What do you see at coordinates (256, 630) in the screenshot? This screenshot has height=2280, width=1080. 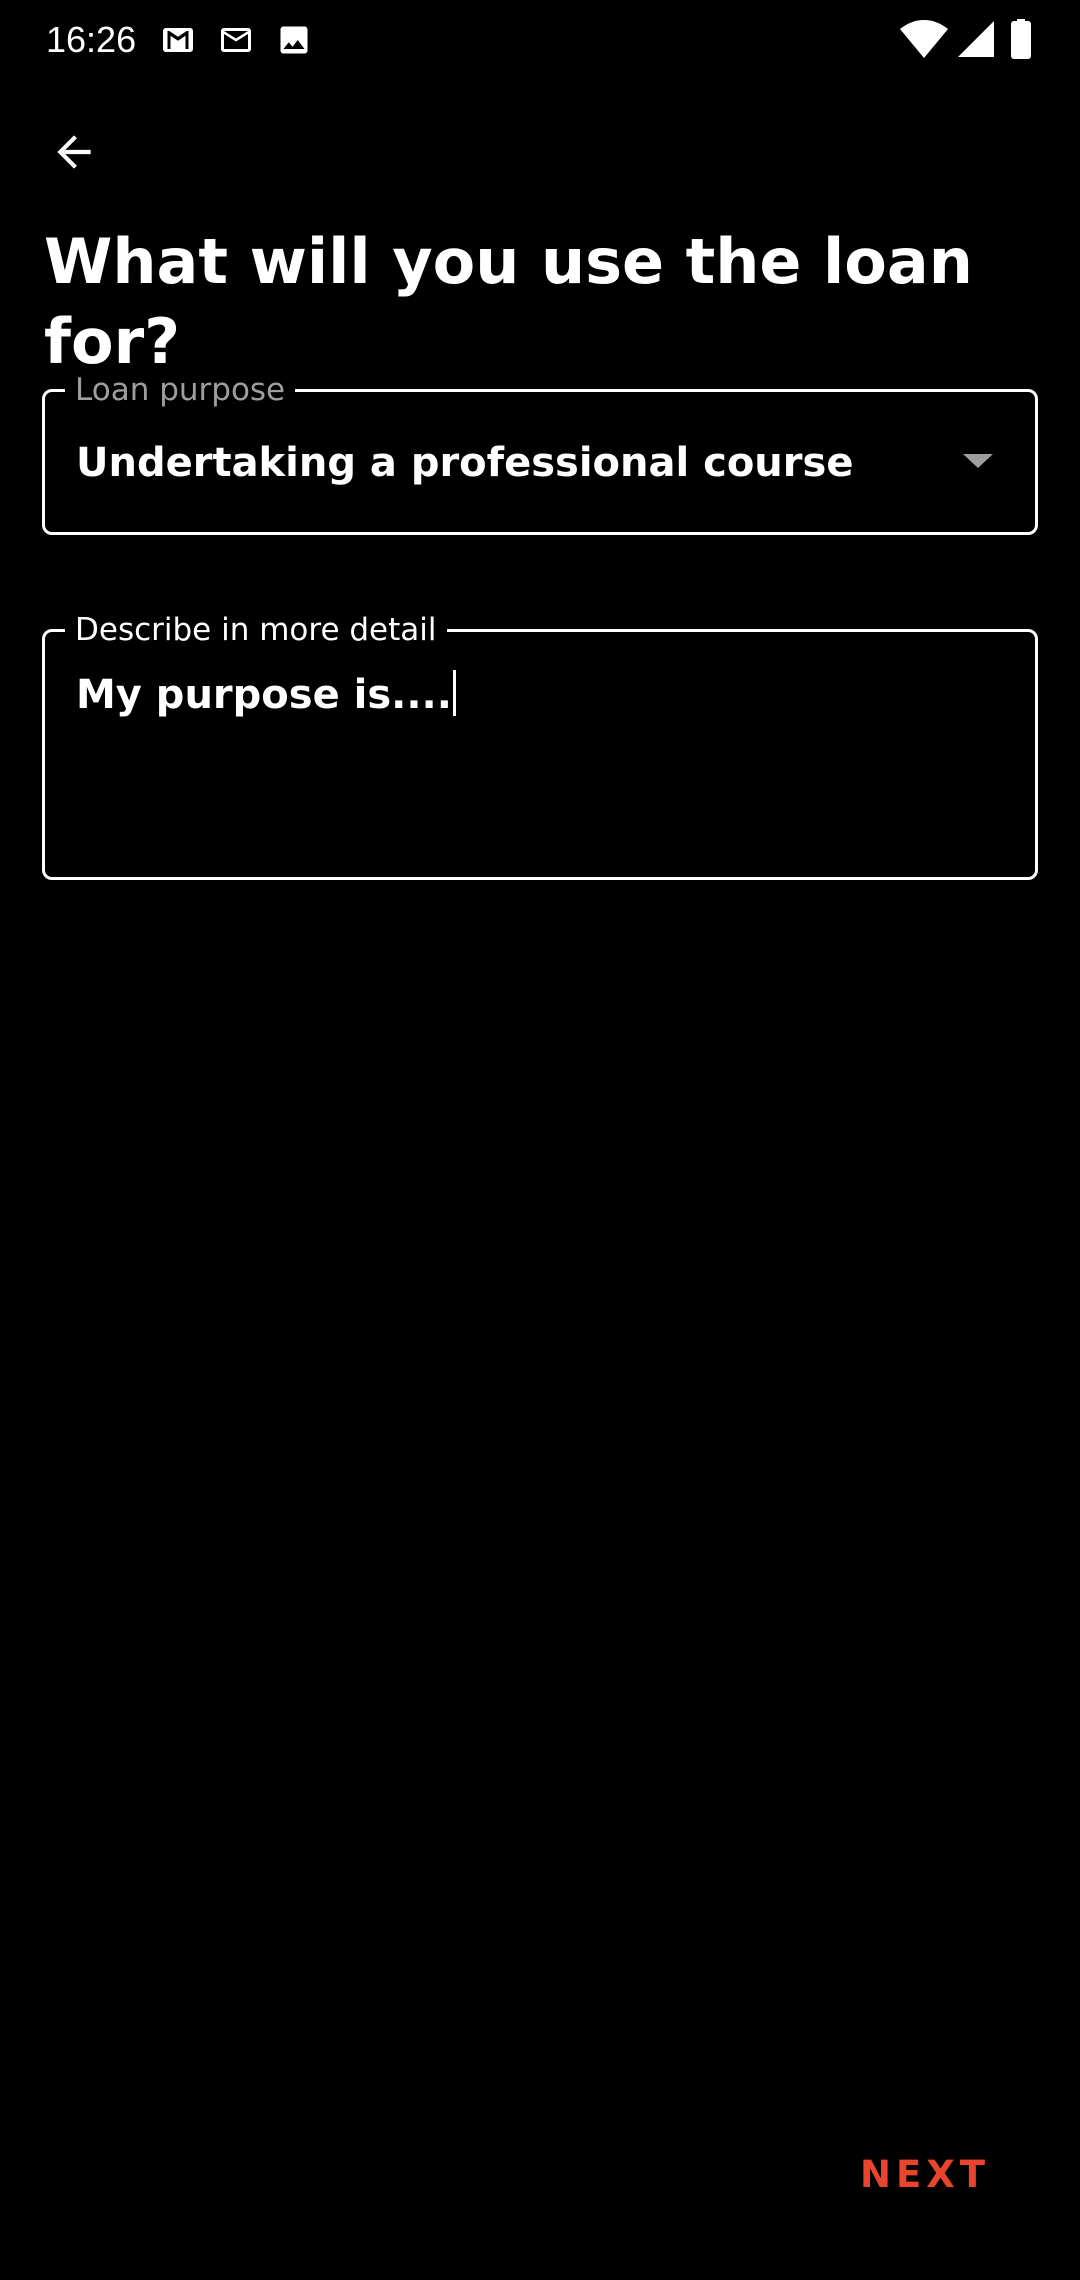 I see `detail-label: Describe in more detail` at bounding box center [256, 630].